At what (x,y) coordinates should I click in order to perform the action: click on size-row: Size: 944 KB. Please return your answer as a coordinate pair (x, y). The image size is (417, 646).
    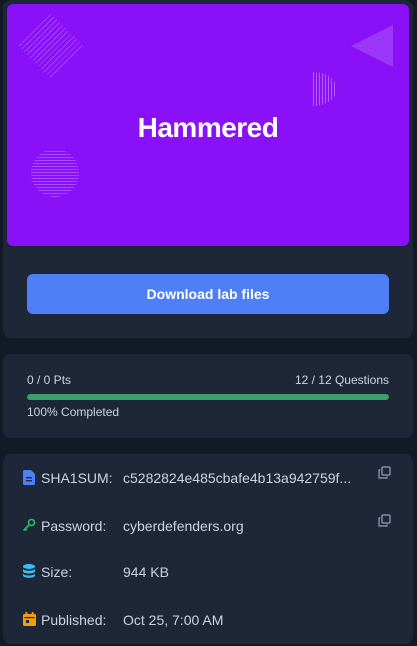
    Looking at the image, I should click on (208, 572).